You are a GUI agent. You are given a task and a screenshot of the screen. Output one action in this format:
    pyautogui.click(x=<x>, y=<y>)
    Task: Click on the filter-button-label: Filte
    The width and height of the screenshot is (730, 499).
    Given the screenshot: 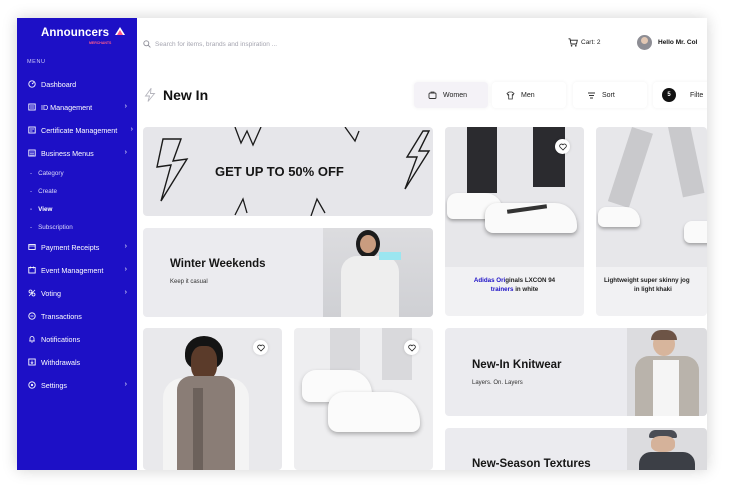 What is the action you would take?
    pyautogui.click(x=697, y=95)
    